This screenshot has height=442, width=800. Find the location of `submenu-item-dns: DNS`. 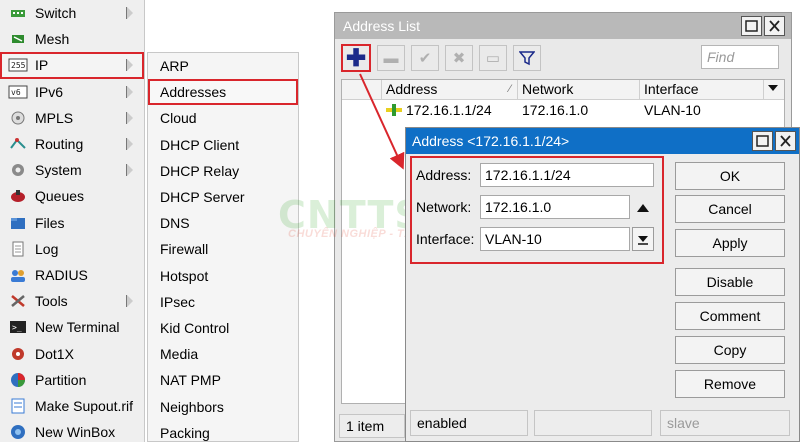

submenu-item-dns: DNS is located at coordinates (223, 223).